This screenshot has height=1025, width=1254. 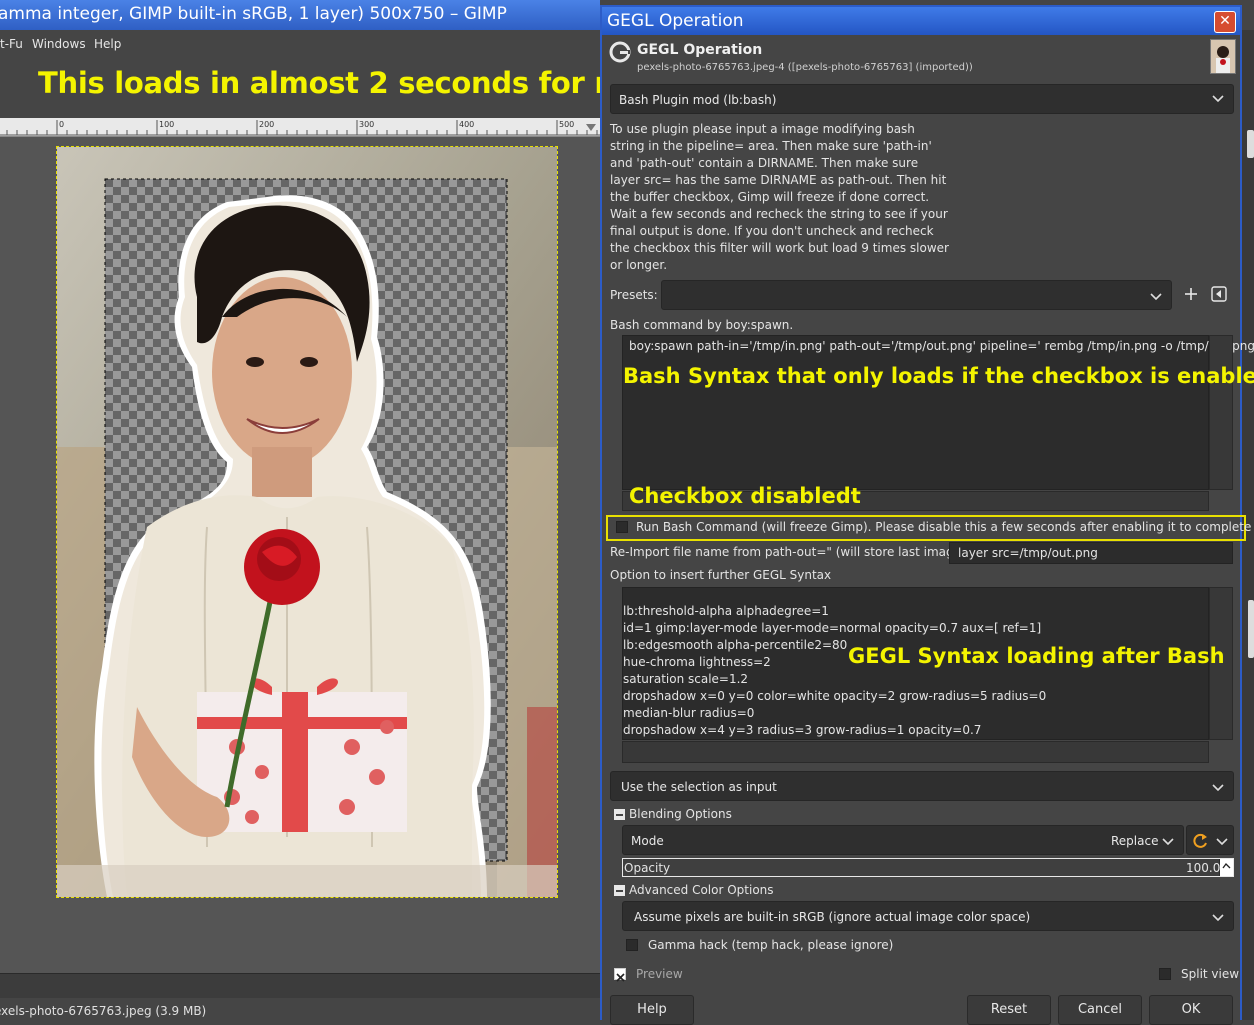 What do you see at coordinates (300, 985) in the screenshot?
I see `horizontal-scrollbar` at bounding box center [300, 985].